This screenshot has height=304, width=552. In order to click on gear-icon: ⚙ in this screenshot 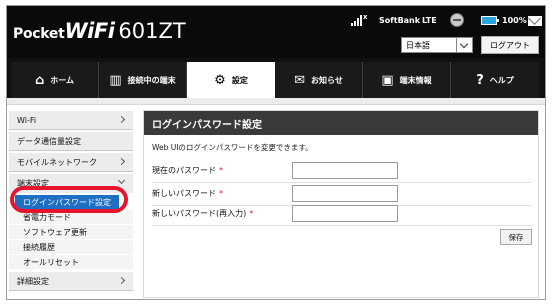, I will do `click(220, 80)`.